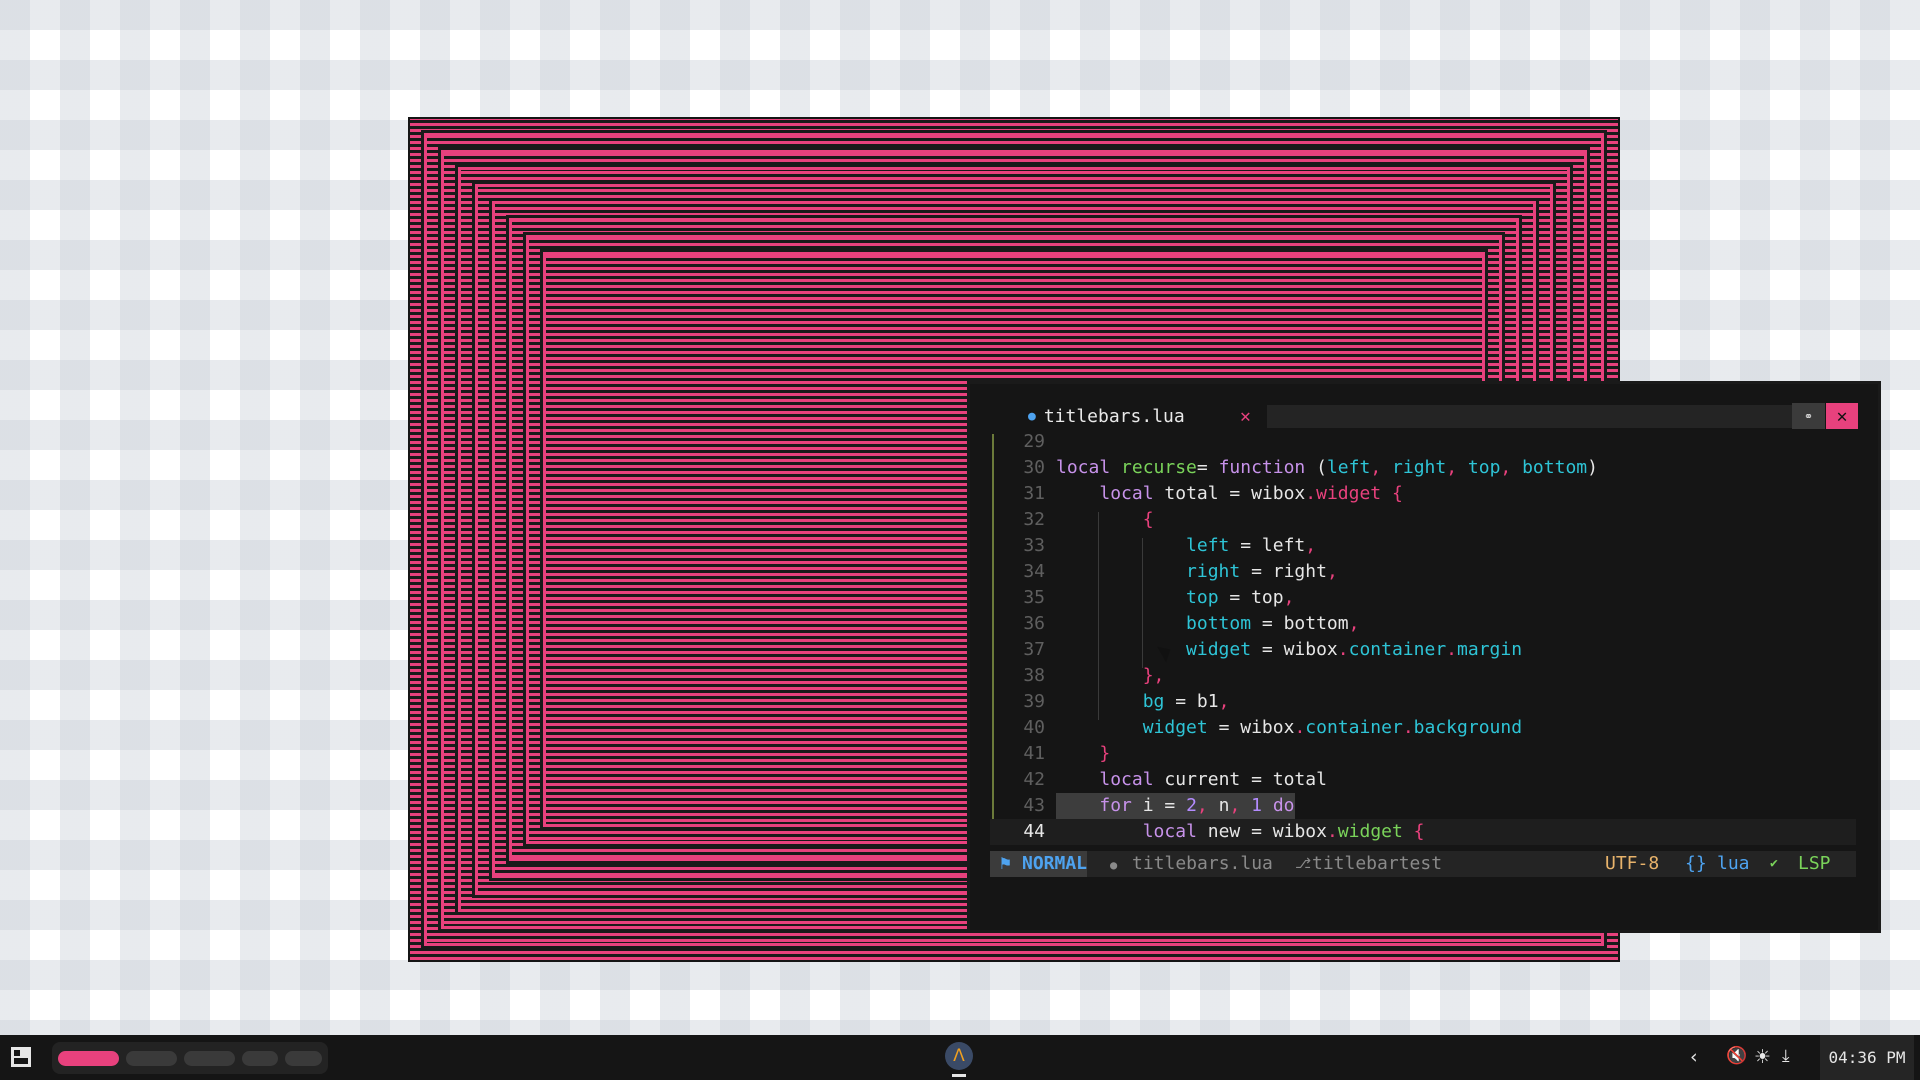 The width and height of the screenshot is (1920, 1080). Describe the element at coordinates (1105, 753) in the screenshot. I see `code-text: }` at that location.